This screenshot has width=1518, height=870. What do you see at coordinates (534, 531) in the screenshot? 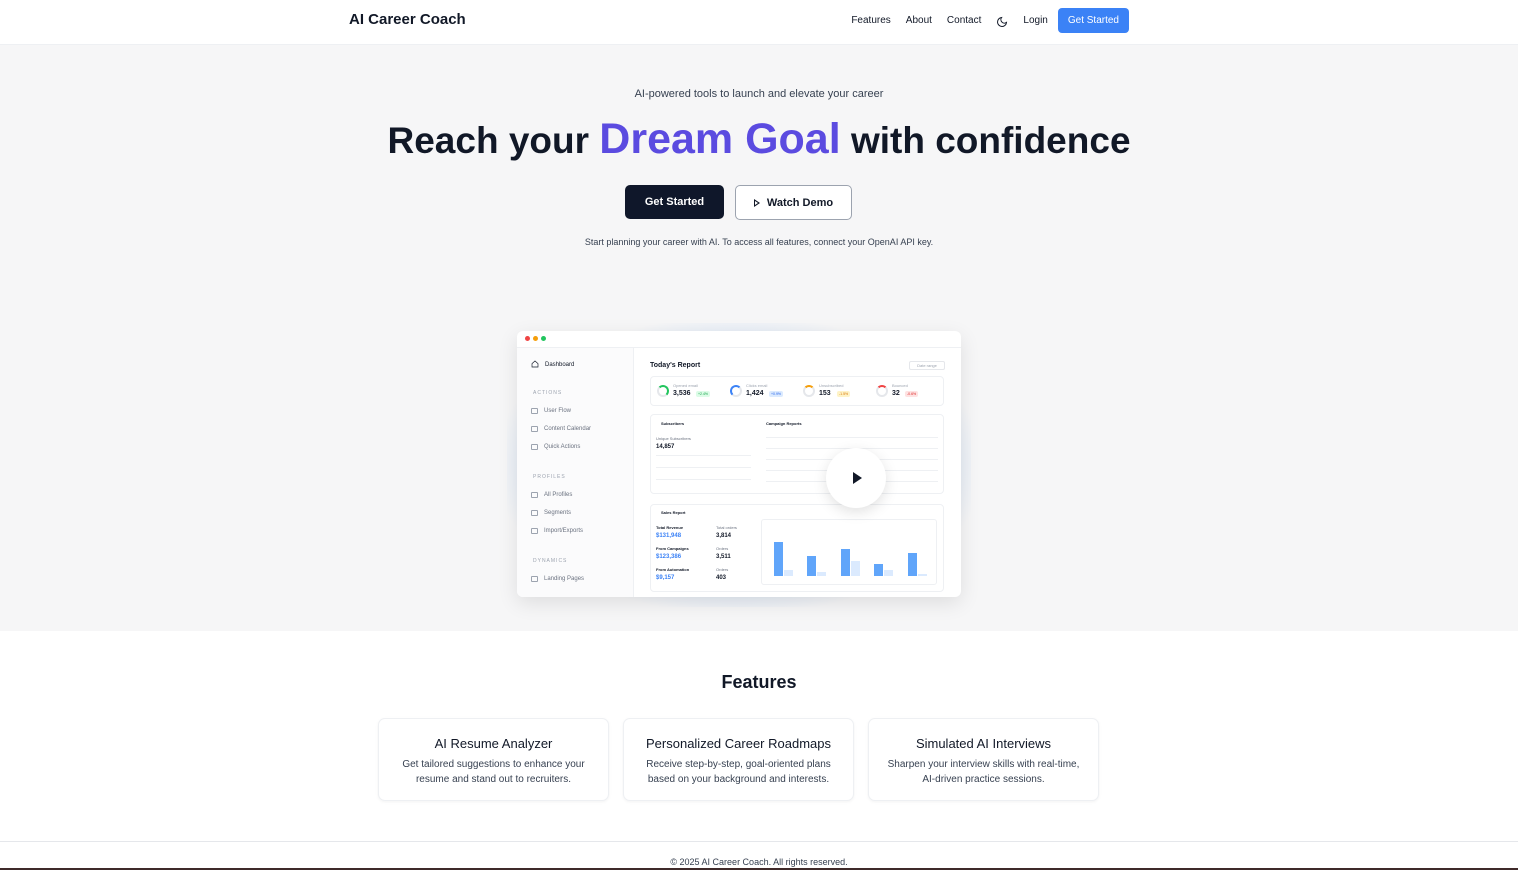
I see `swap-icon` at bounding box center [534, 531].